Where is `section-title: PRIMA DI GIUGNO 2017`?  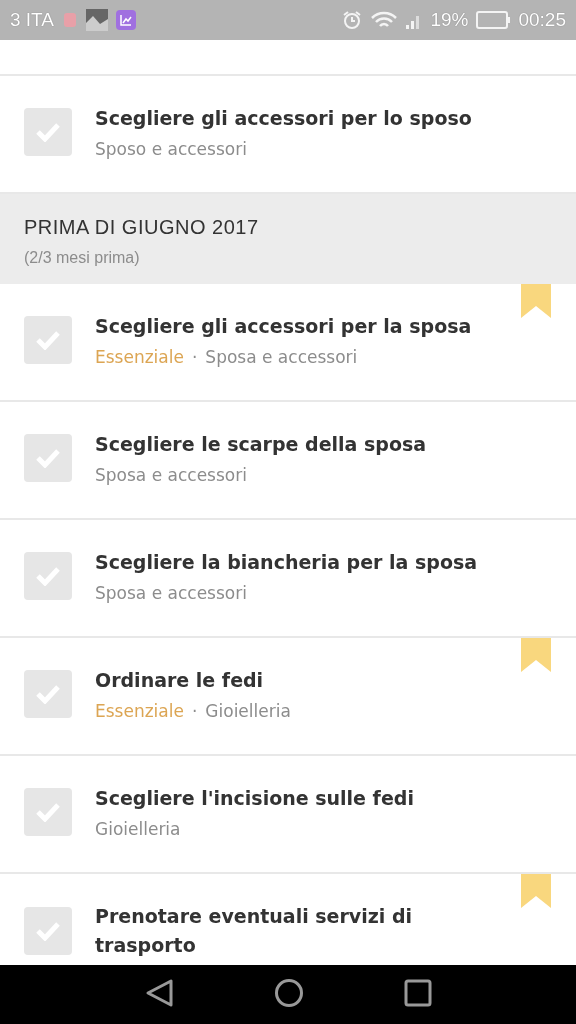
section-title: PRIMA DI GIUGNO 2017 is located at coordinates (142, 227).